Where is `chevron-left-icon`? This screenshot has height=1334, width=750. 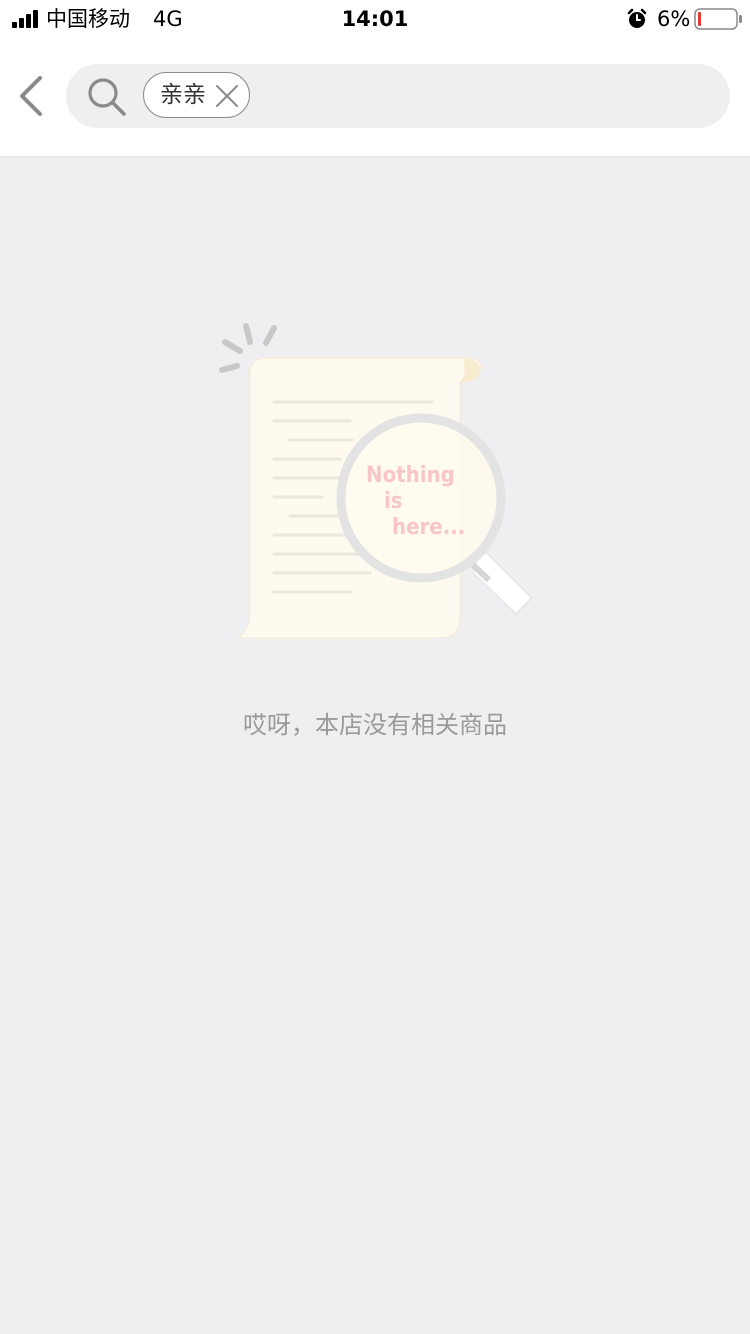 chevron-left-icon is located at coordinates (31, 96).